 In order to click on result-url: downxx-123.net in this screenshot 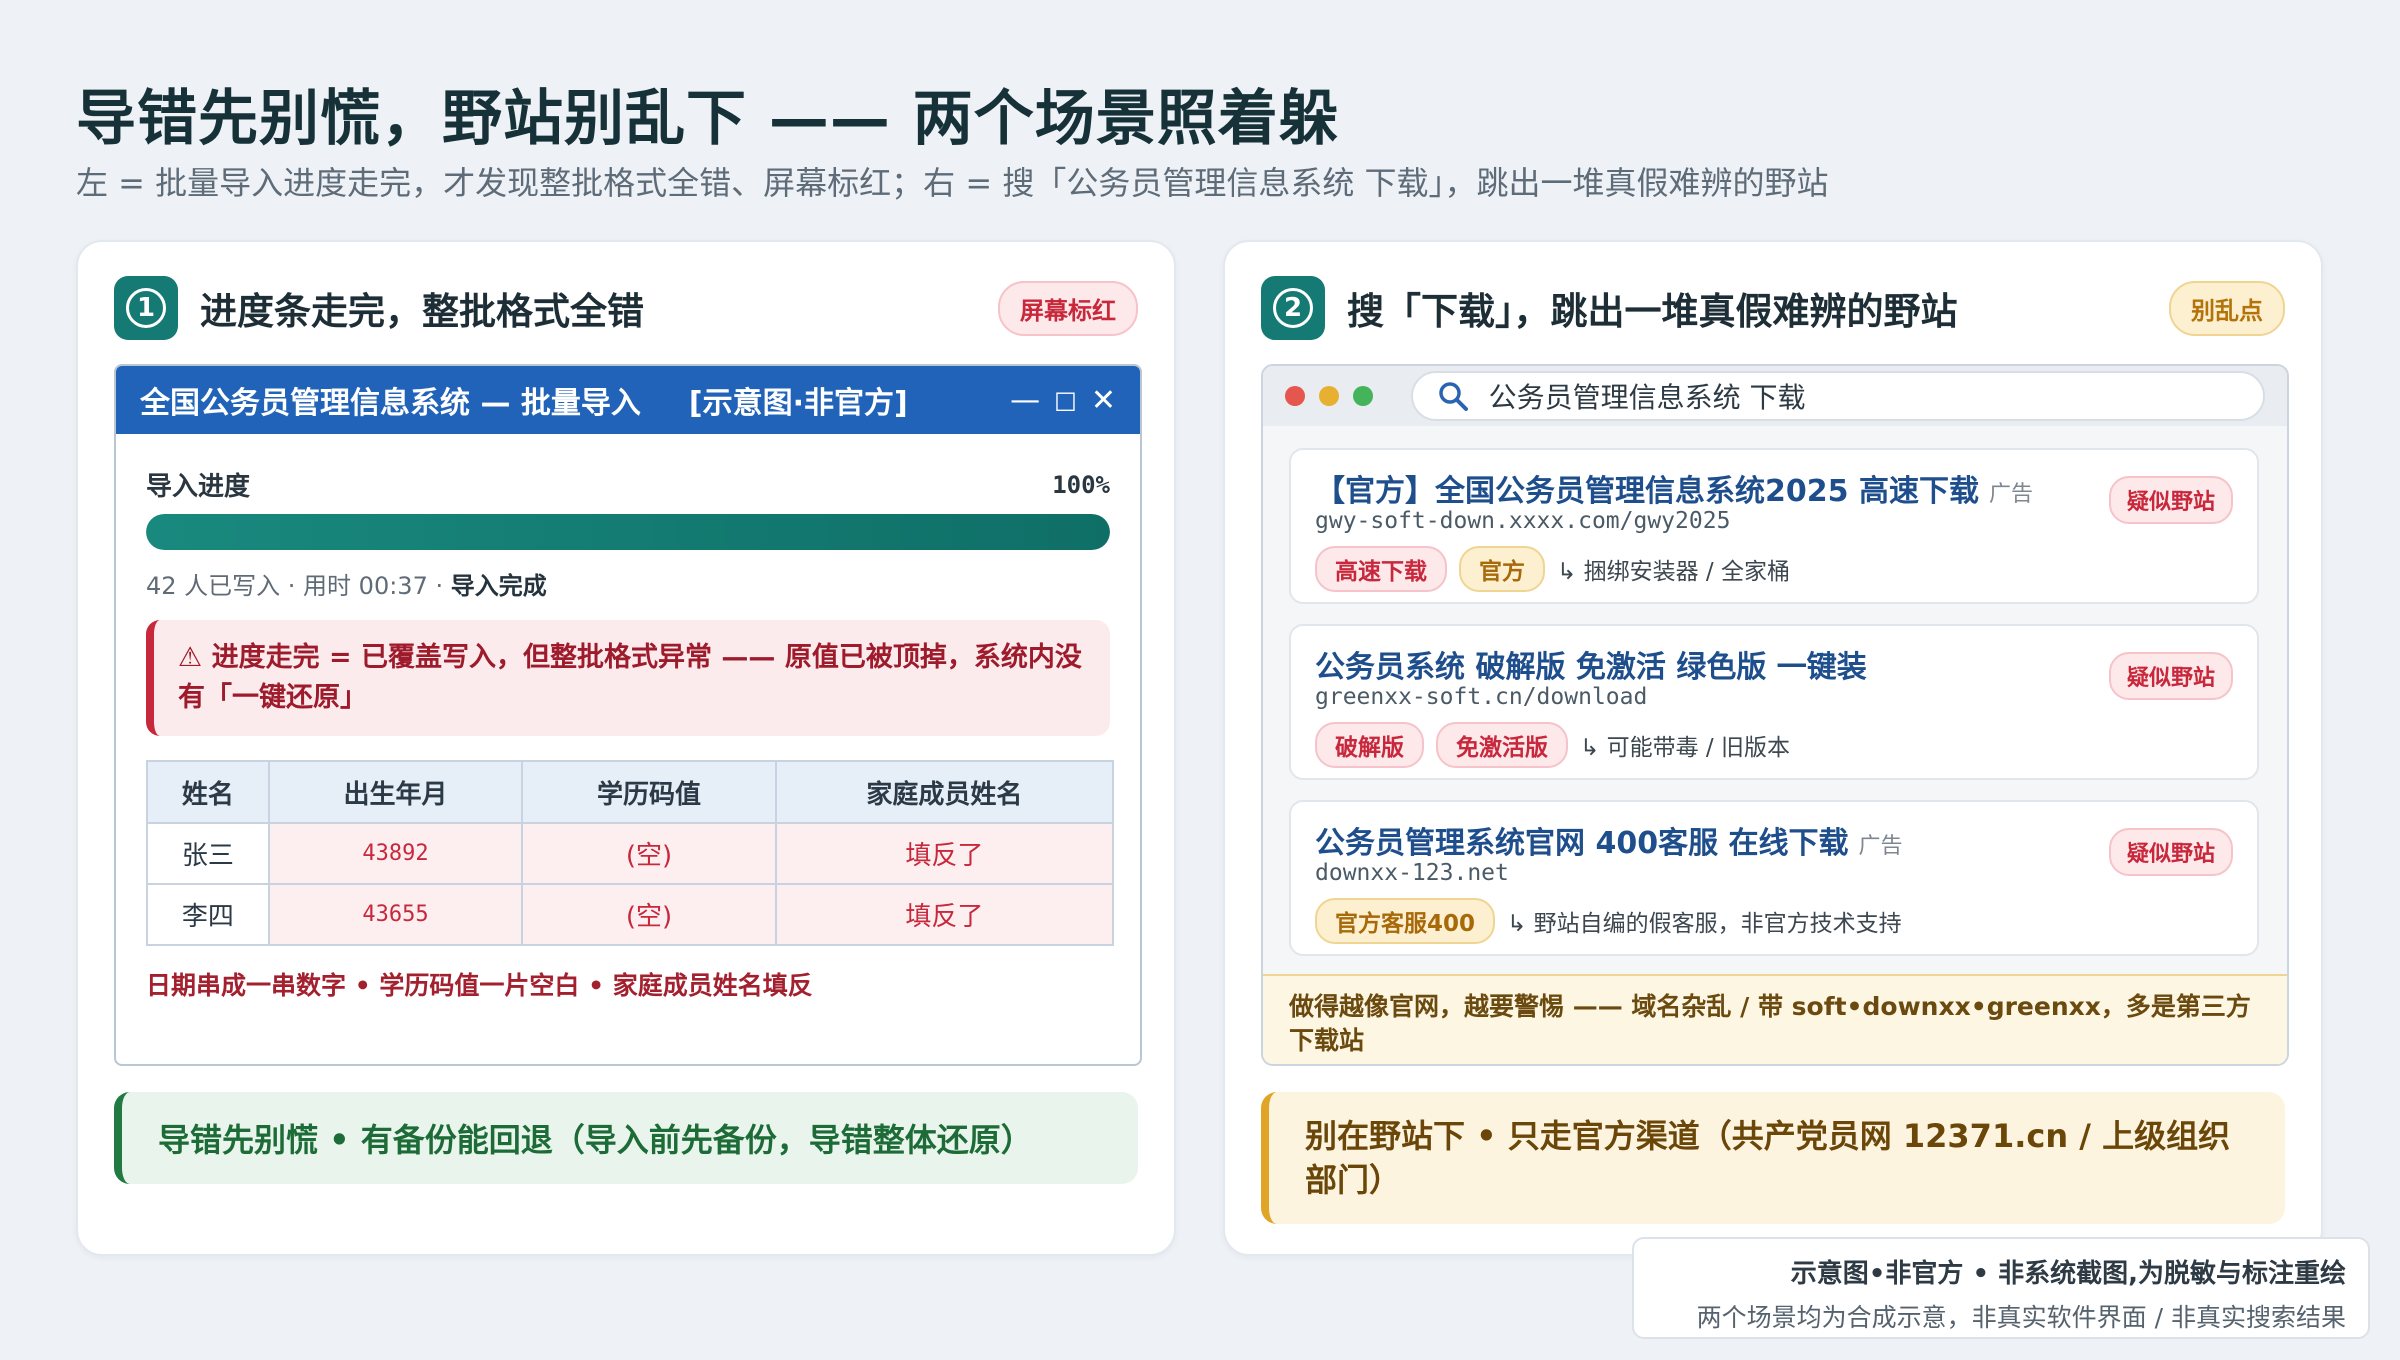, I will do `click(1412, 873)`.